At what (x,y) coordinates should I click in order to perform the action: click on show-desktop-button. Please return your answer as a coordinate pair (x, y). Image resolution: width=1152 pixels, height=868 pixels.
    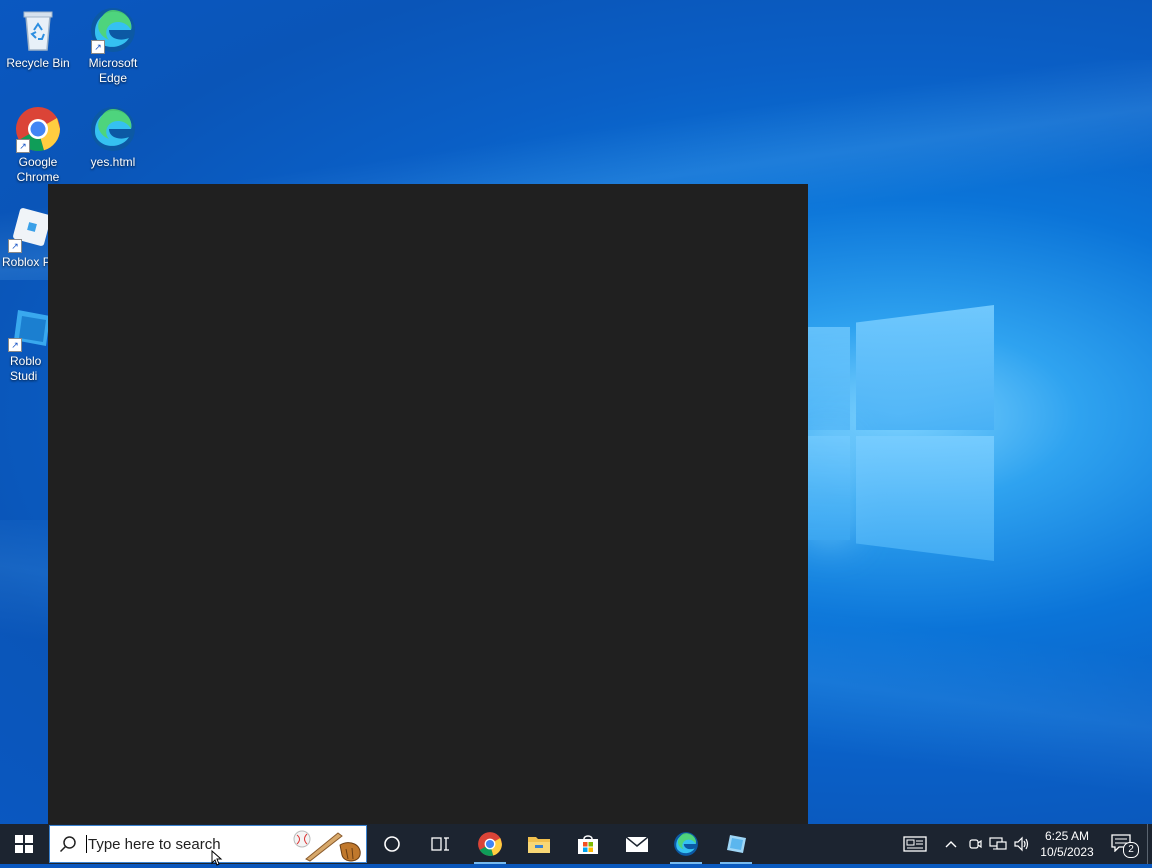
    Looking at the image, I should click on (1149, 844).